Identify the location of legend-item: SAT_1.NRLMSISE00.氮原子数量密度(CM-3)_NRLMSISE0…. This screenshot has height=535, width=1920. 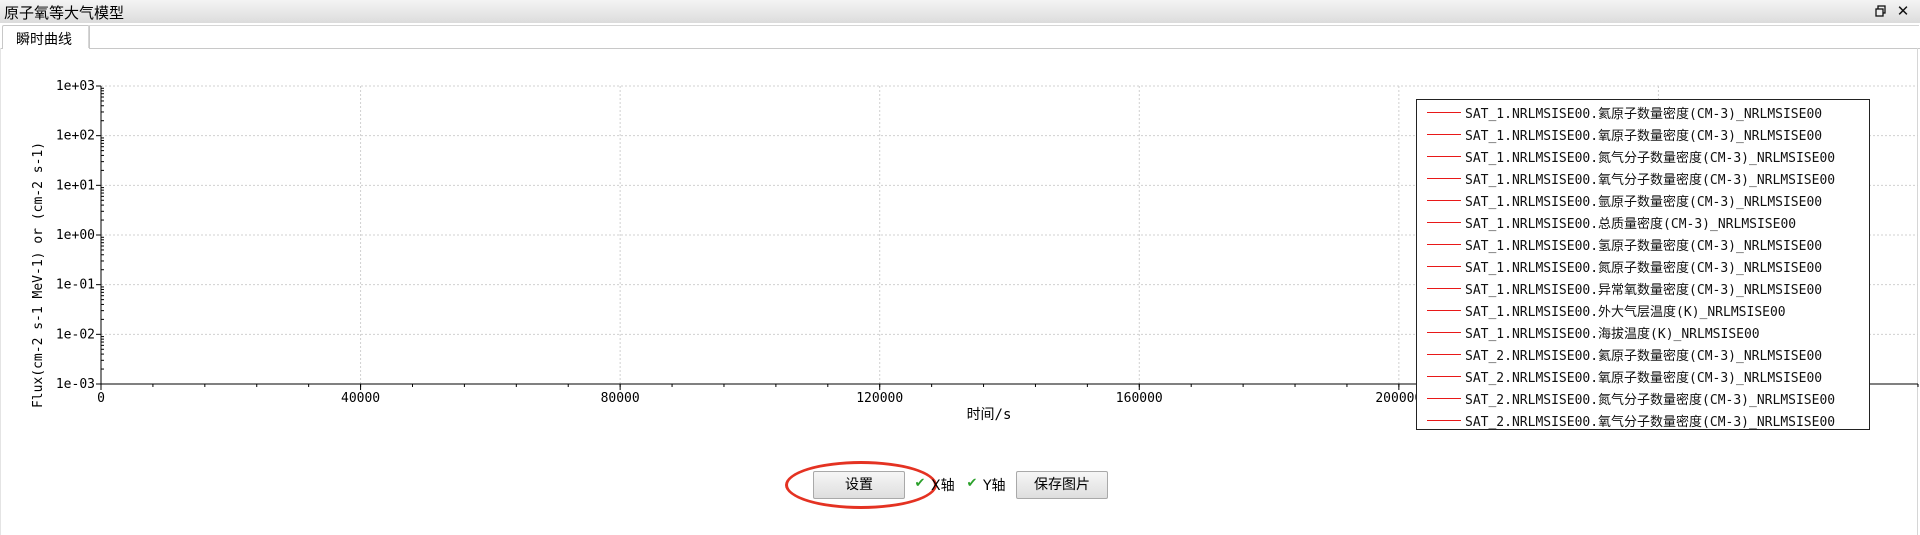
(1642, 265).